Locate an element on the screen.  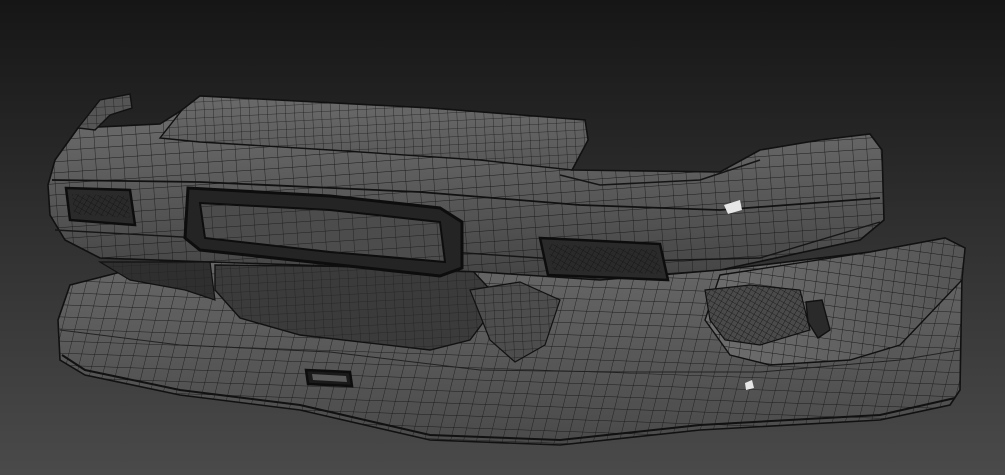
left-foglight-recess is located at coordinates (100, 206).